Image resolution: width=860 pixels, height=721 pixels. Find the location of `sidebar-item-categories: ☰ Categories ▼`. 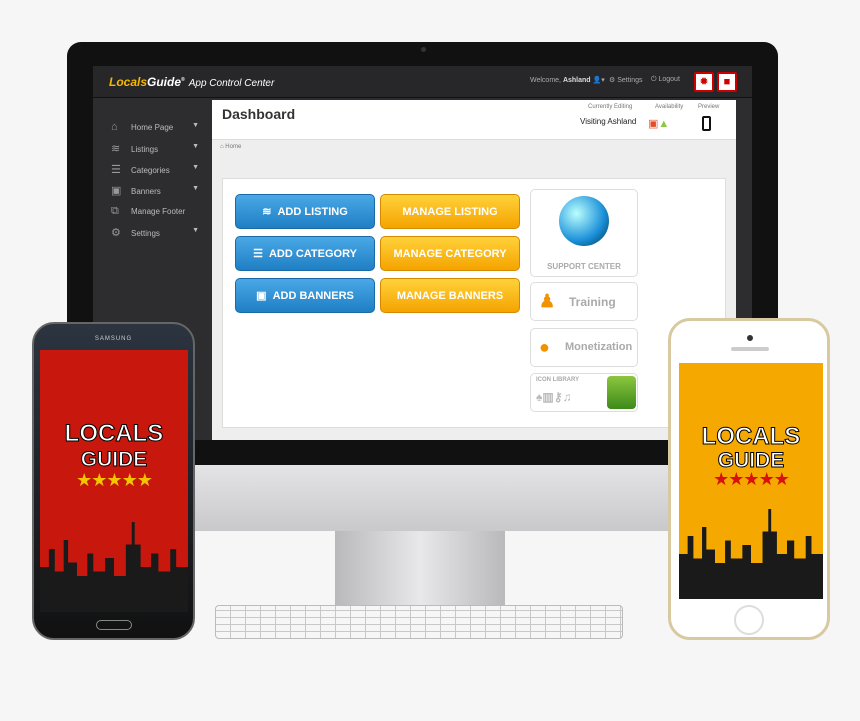

sidebar-item-categories: ☰ Categories ▼ is located at coordinates (151, 173).